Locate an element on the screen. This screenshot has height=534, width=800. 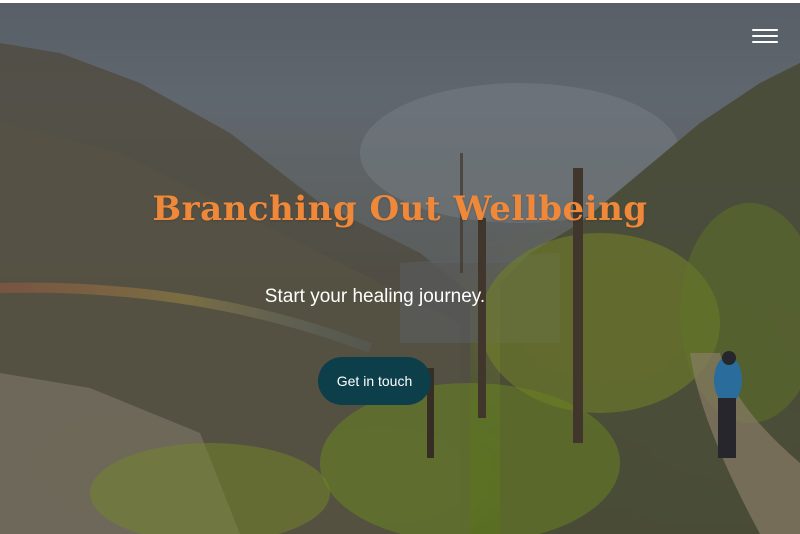
hero-title: Branching Out Wellbeing is located at coordinates (400, 209).